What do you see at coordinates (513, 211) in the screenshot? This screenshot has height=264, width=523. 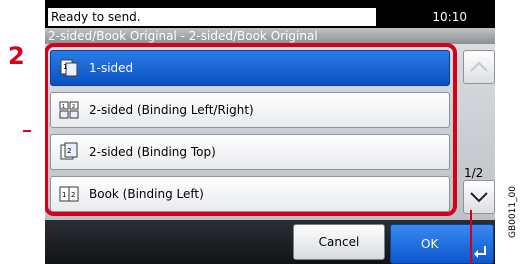 I see `figure-code: GB0011_00` at bounding box center [513, 211].